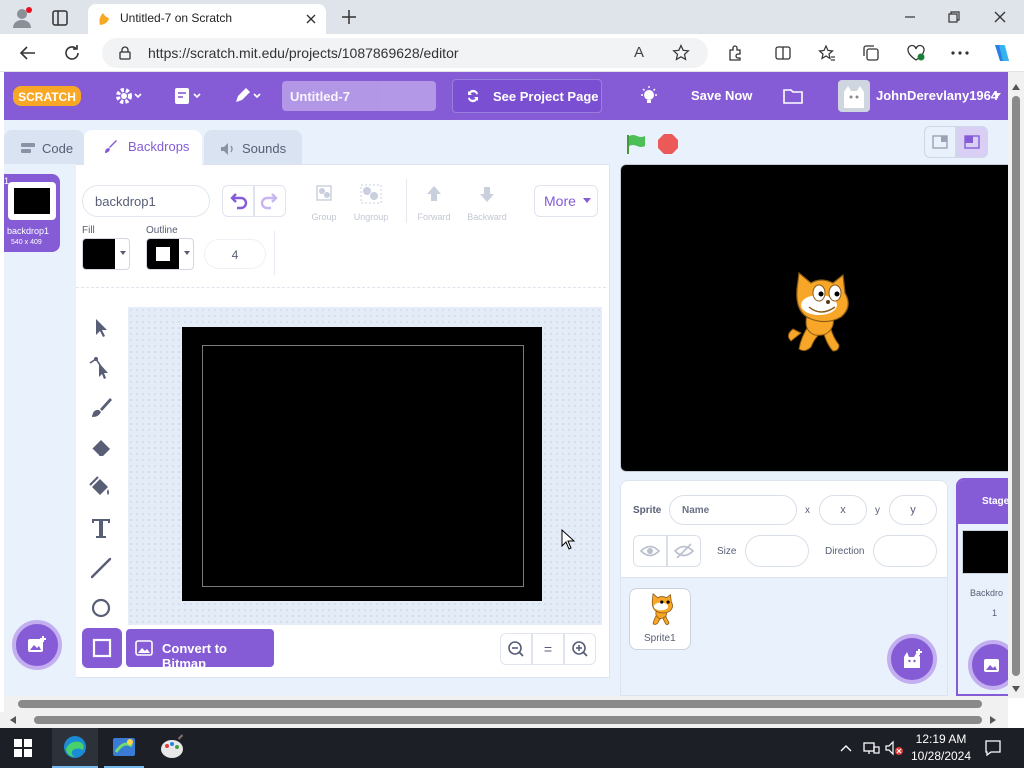  I want to click on text-tool-icon, so click(101, 528).